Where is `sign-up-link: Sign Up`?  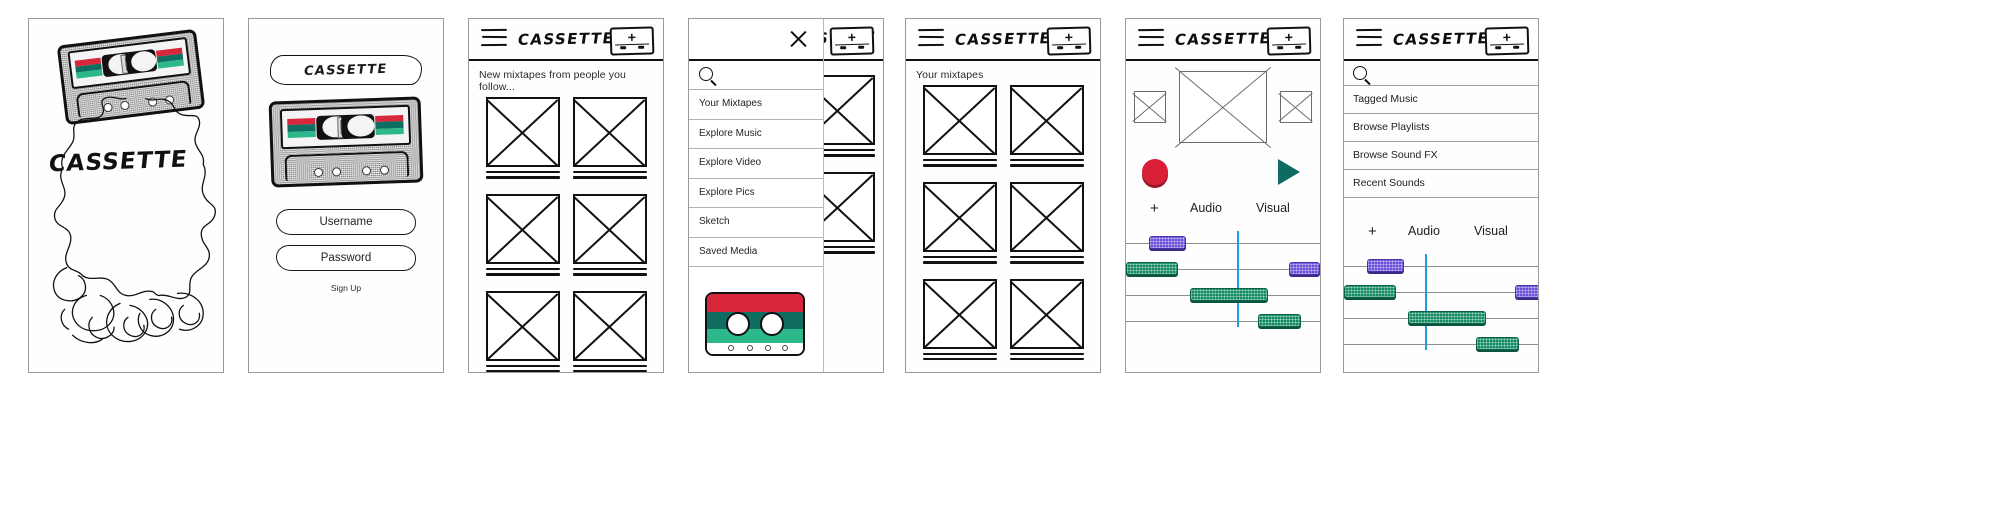
sign-up-link: Sign Up is located at coordinates (346, 288).